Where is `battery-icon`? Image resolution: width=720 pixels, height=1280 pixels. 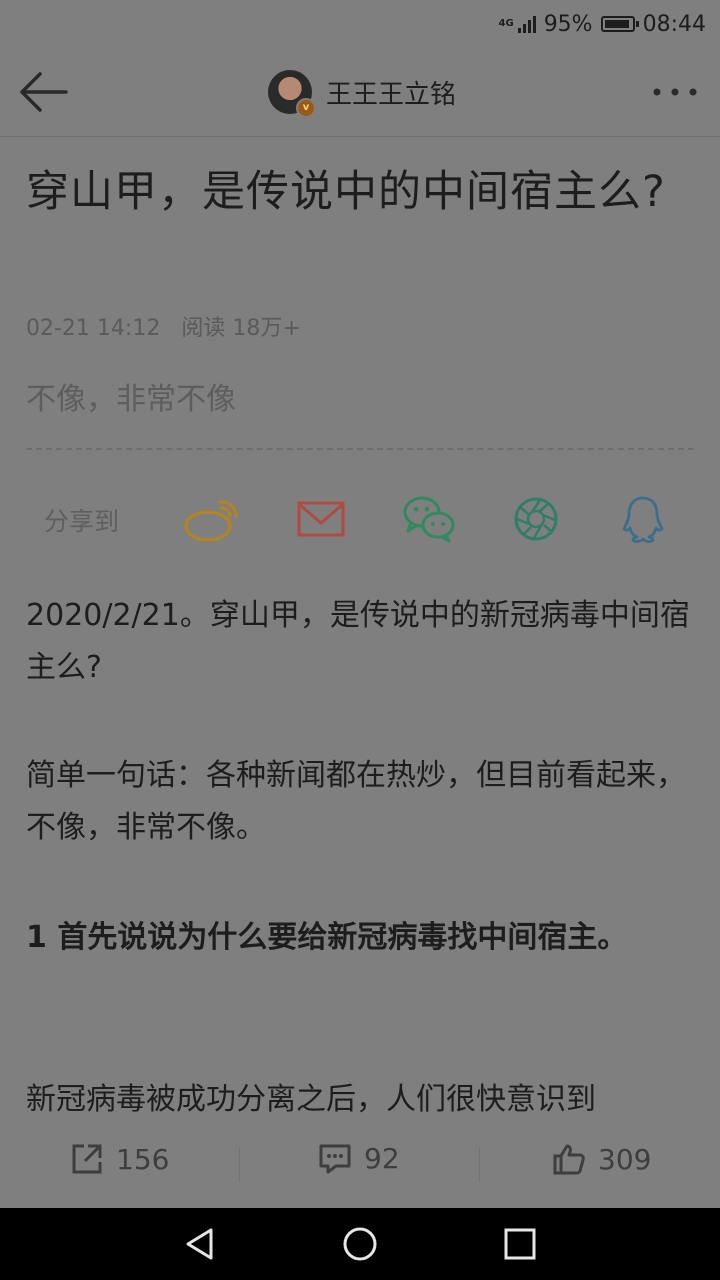 battery-icon is located at coordinates (619, 24).